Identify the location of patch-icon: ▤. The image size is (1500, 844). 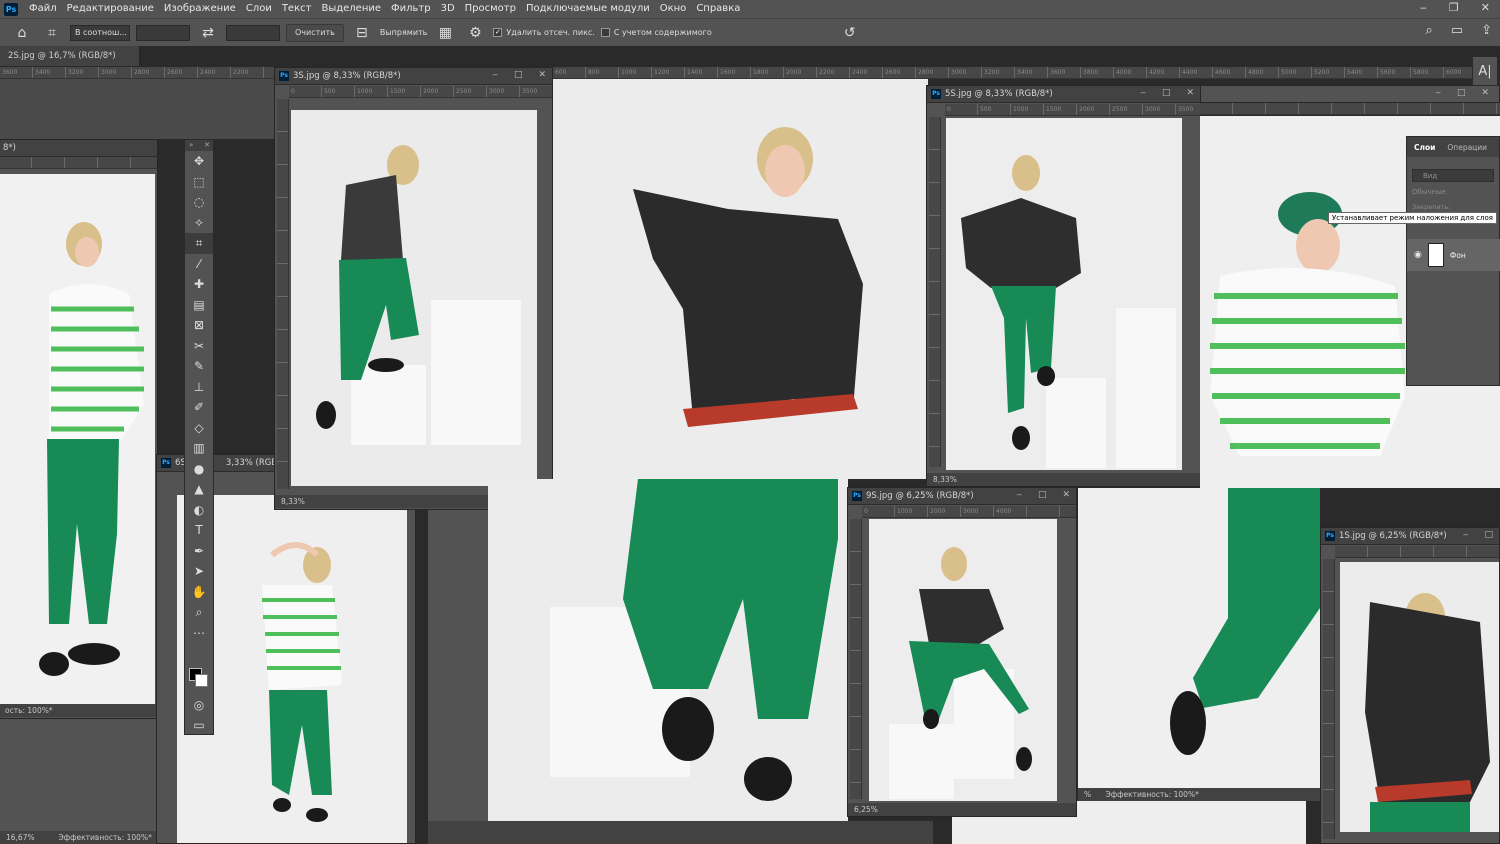
(199, 305).